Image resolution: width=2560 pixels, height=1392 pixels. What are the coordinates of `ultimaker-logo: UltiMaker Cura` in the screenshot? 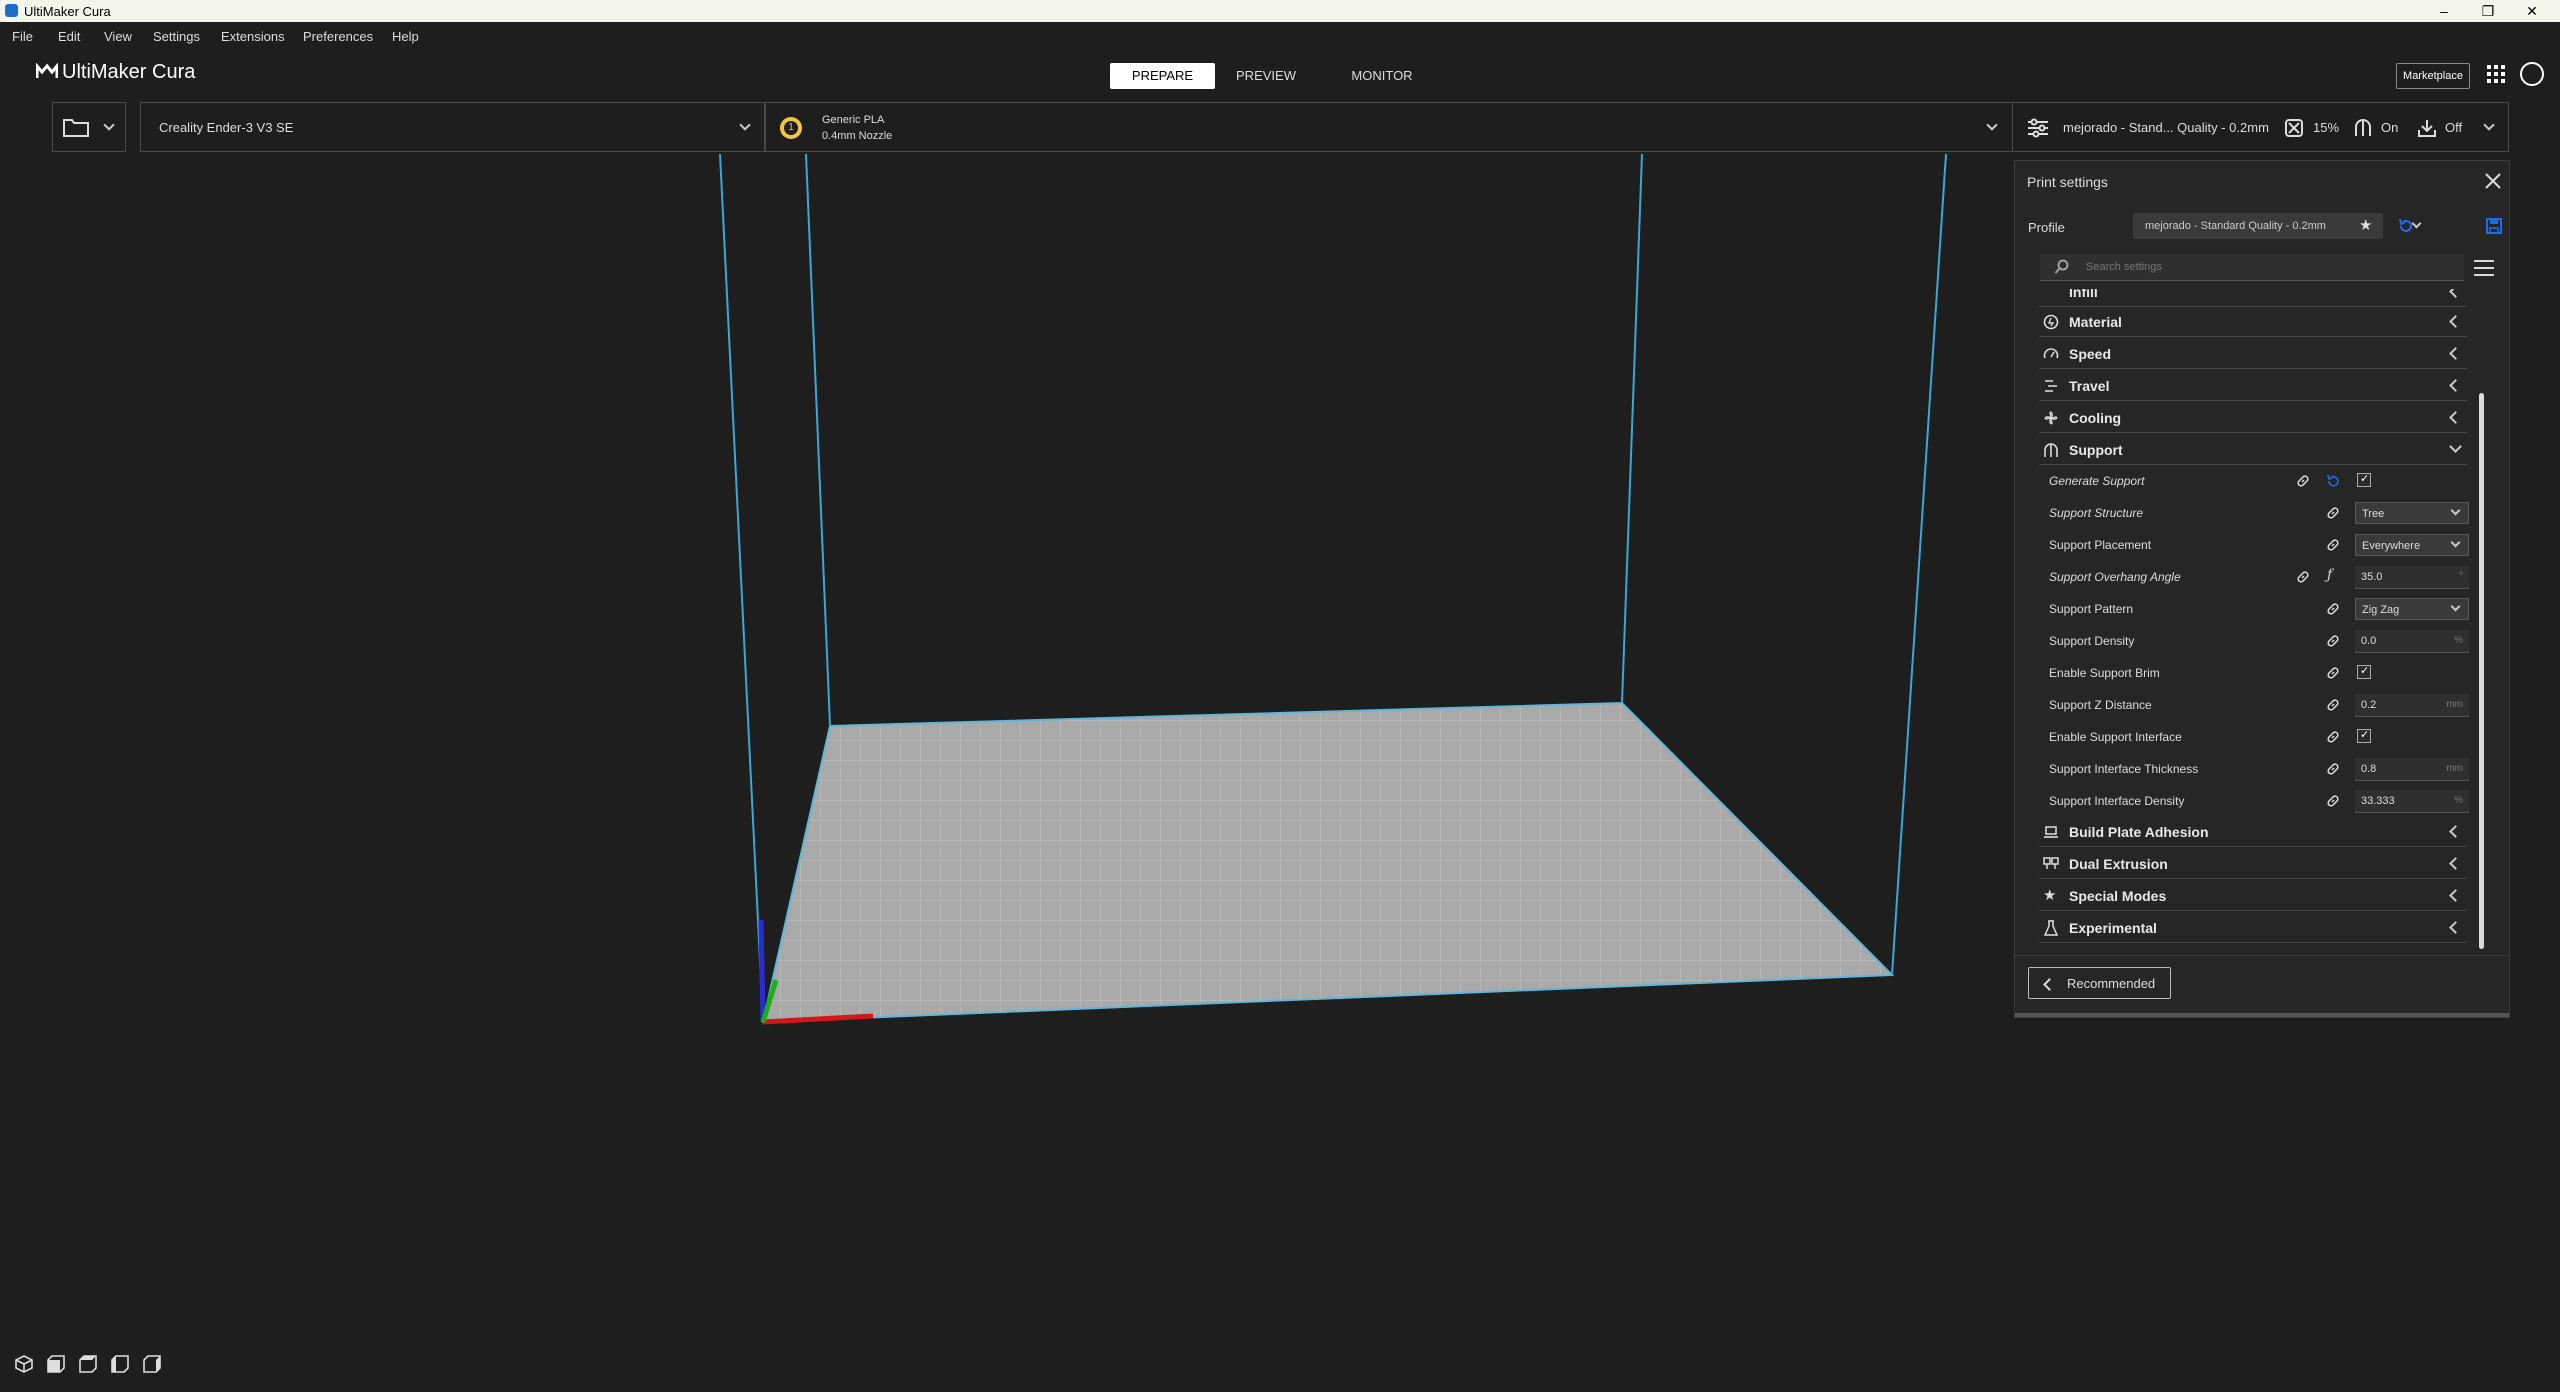 It's located at (115, 72).